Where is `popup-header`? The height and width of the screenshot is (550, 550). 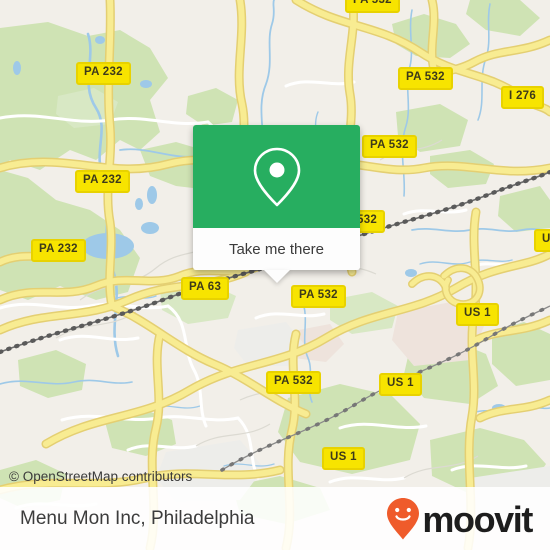 popup-header is located at coordinates (276, 176).